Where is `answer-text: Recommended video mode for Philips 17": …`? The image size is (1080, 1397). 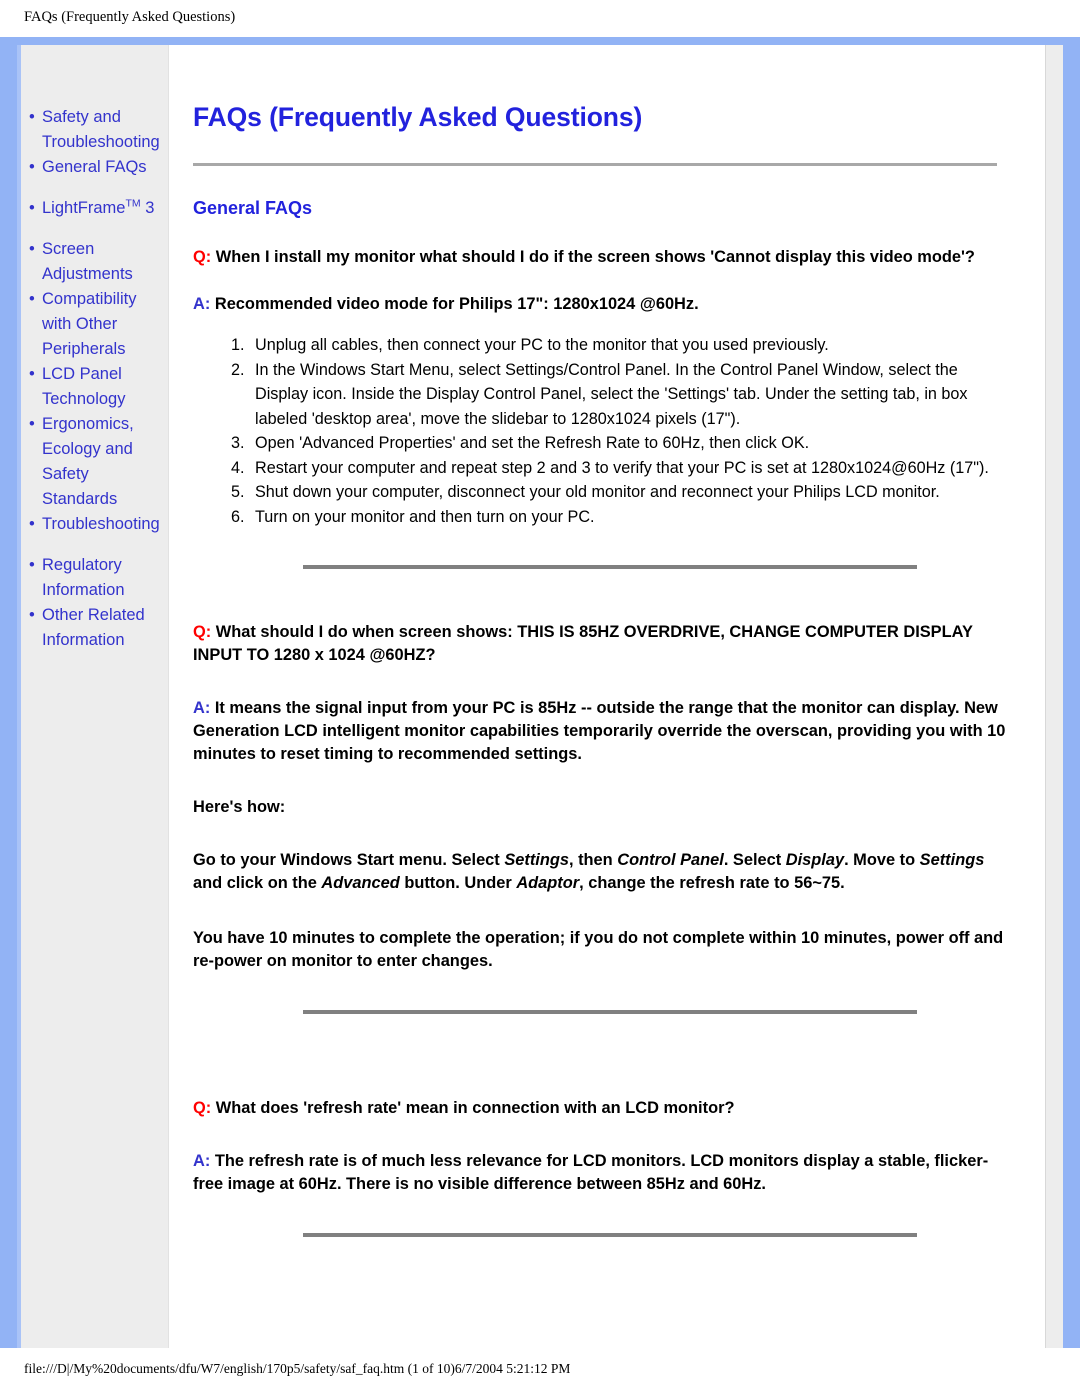 answer-text: Recommended video mode for Philips 17": … is located at coordinates (456, 304).